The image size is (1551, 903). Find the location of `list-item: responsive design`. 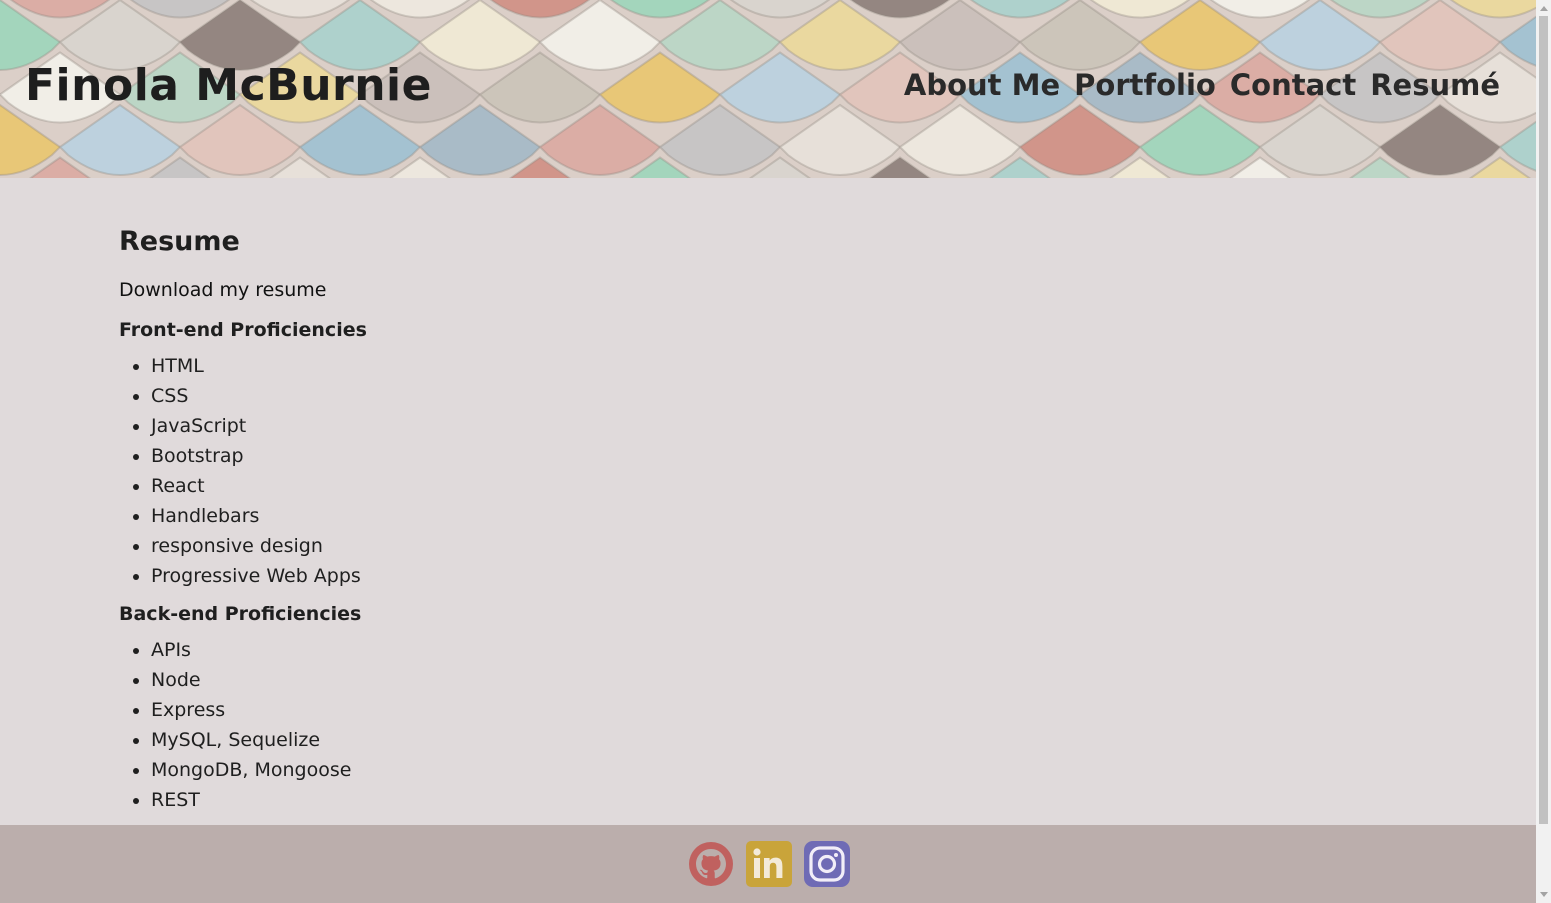

list-item: responsive design is located at coordinates (585, 546).